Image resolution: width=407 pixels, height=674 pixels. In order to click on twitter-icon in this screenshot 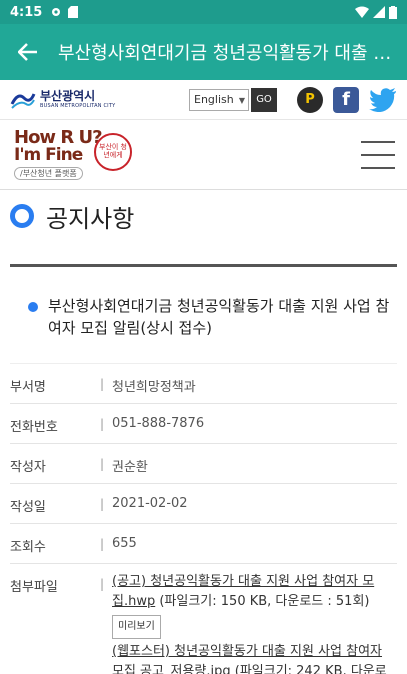, I will do `click(383, 99)`.